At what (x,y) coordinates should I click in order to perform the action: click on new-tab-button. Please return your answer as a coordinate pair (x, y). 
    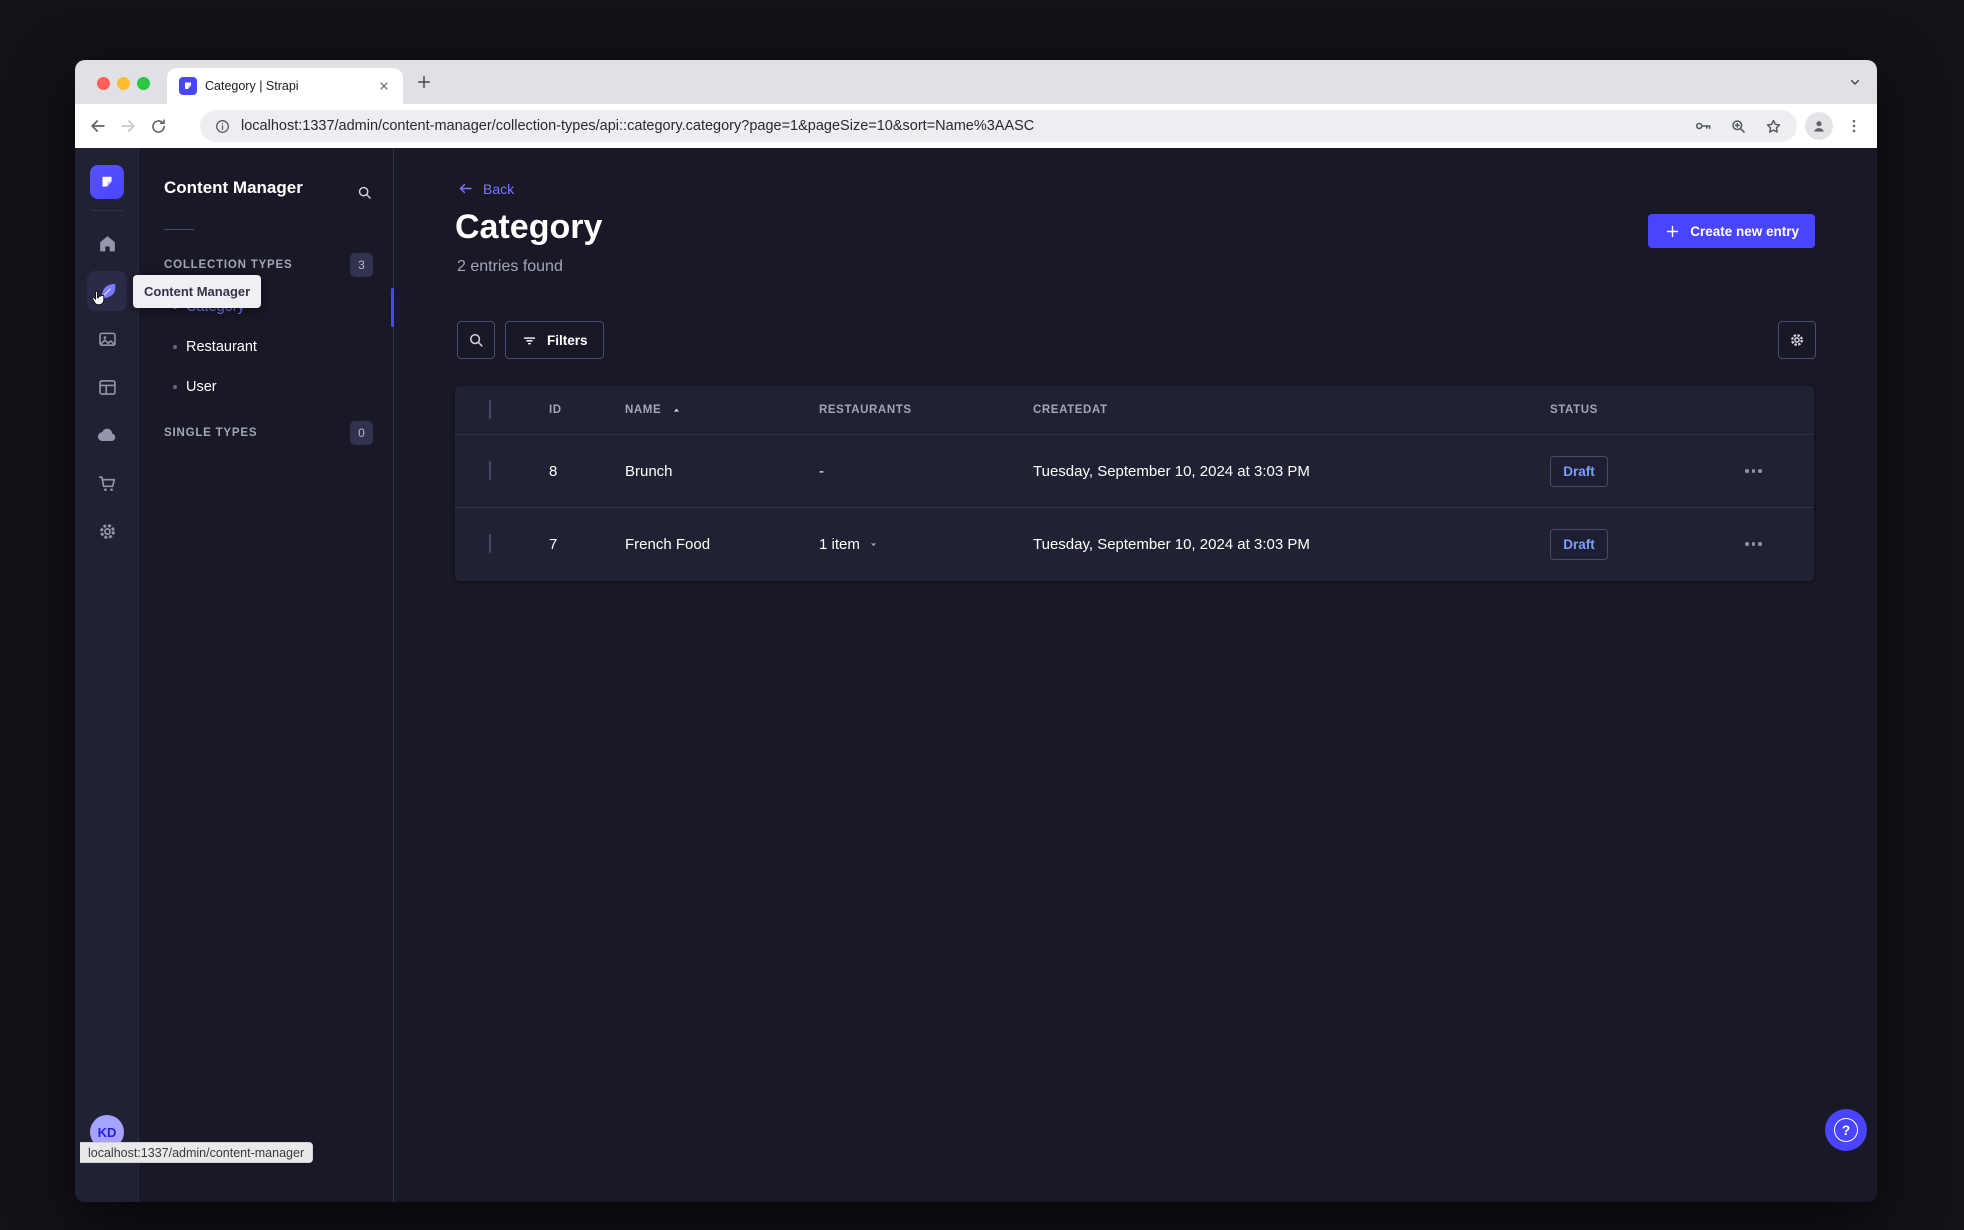
    Looking at the image, I should click on (424, 82).